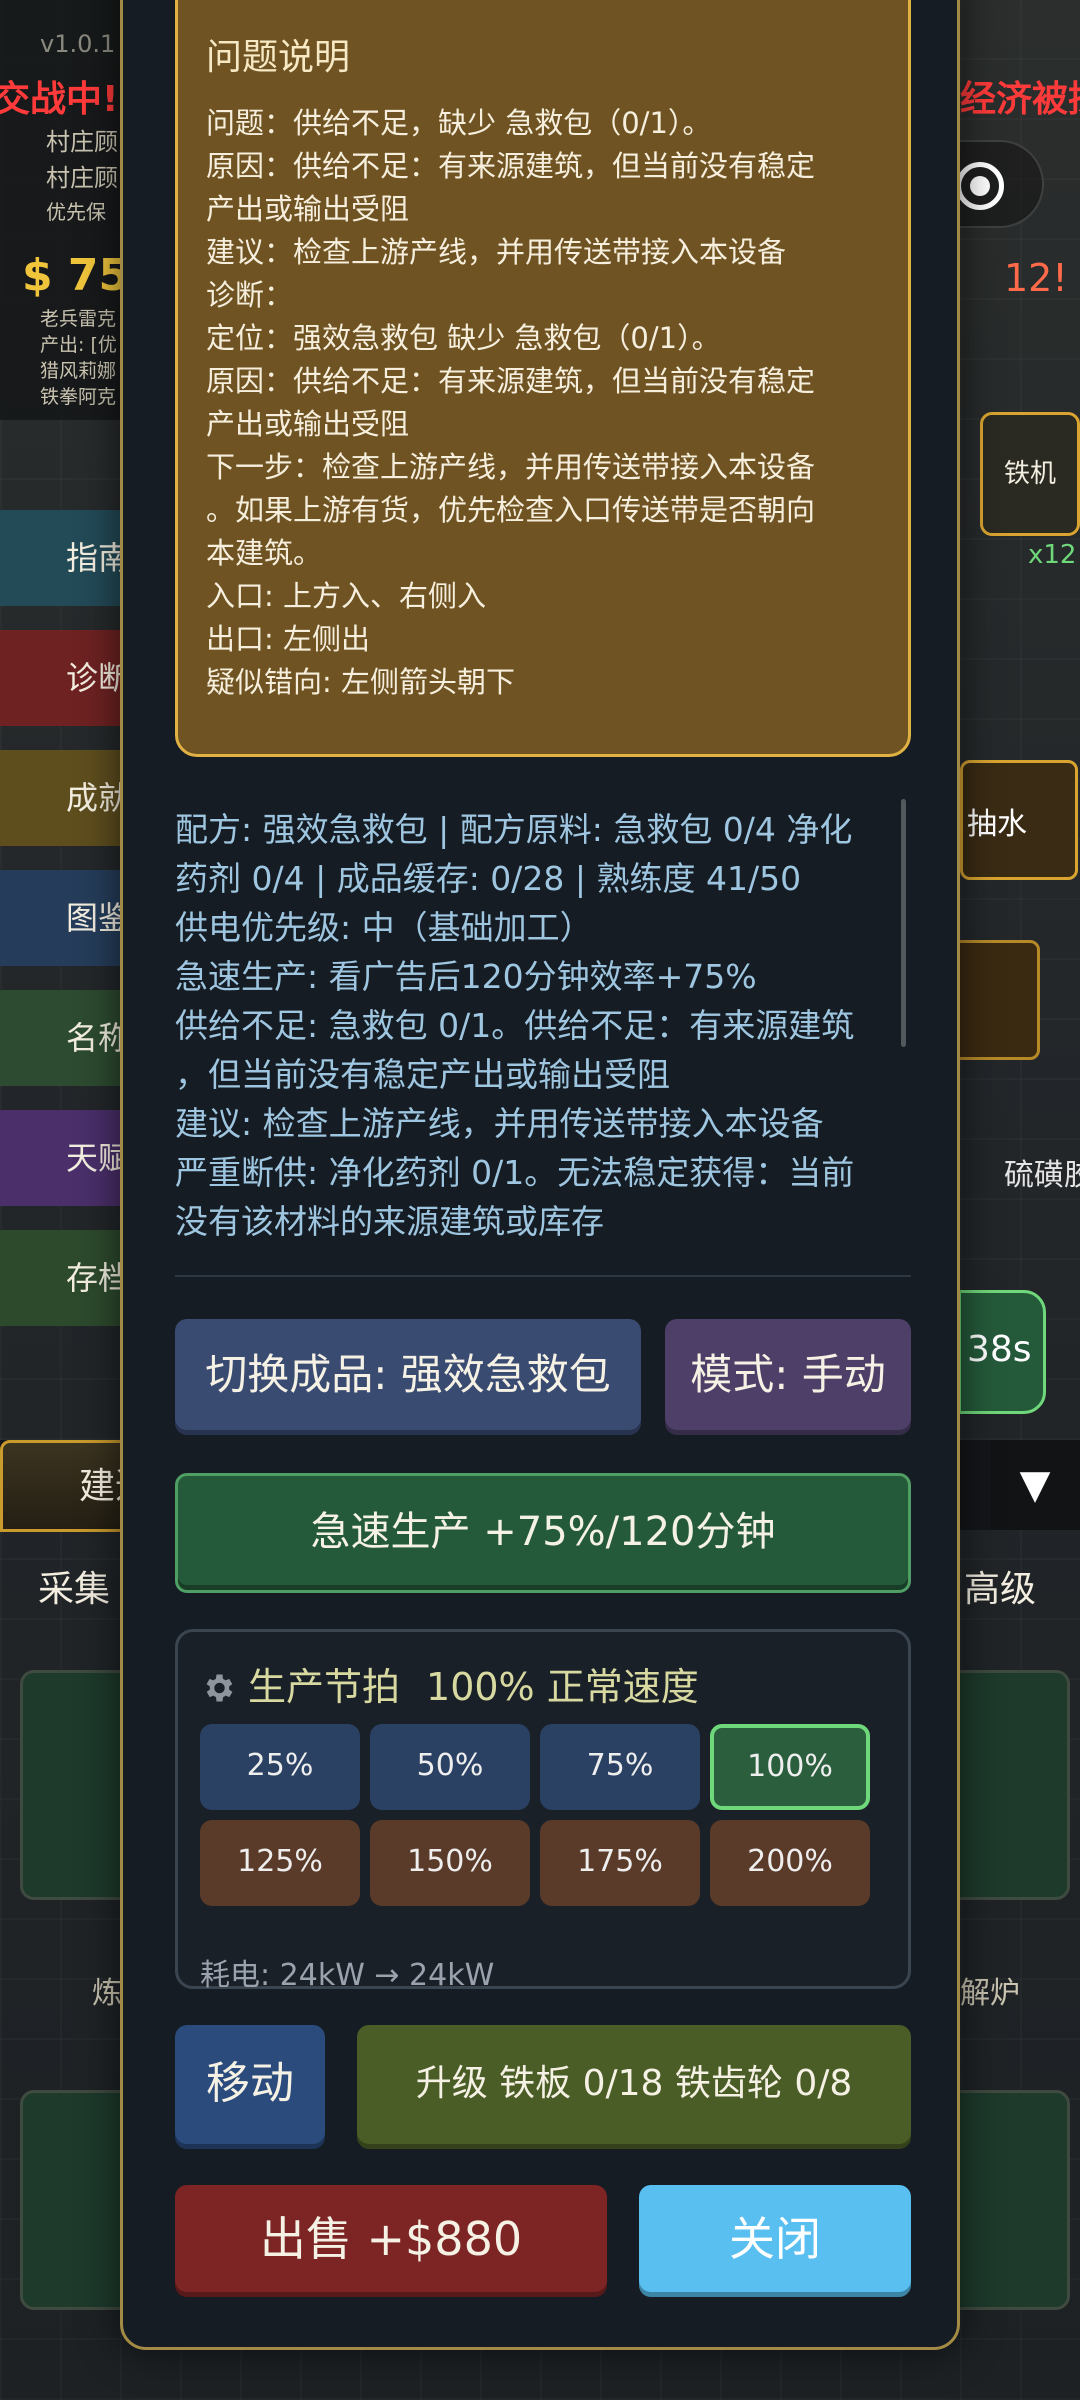 This screenshot has height=2400, width=1080. I want to click on gear-icon, so click(219, 1688).